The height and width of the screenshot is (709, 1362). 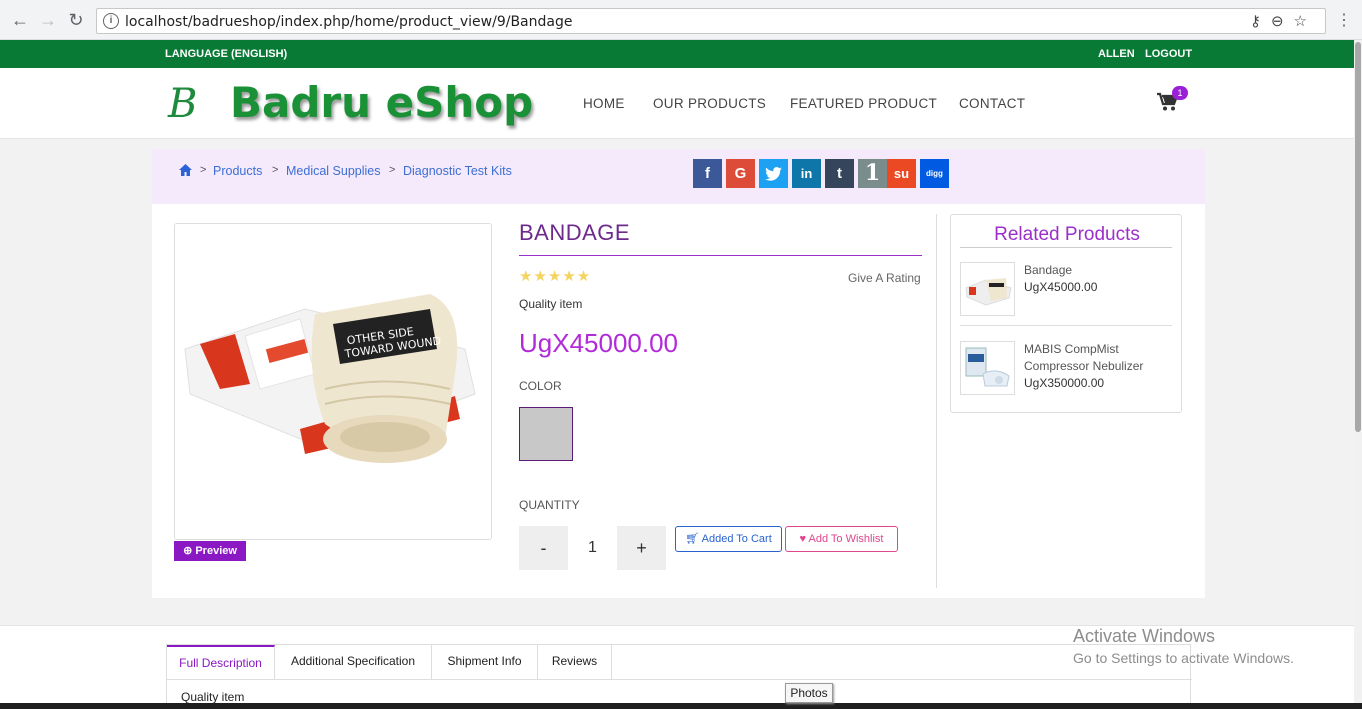 I want to click on related-title-divider, so click(x=1066, y=247).